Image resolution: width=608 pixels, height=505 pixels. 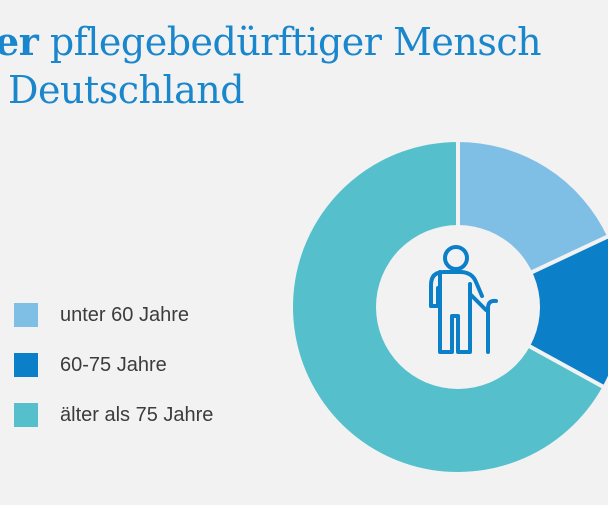 What do you see at coordinates (458, 307) in the screenshot?
I see `donut-hole` at bounding box center [458, 307].